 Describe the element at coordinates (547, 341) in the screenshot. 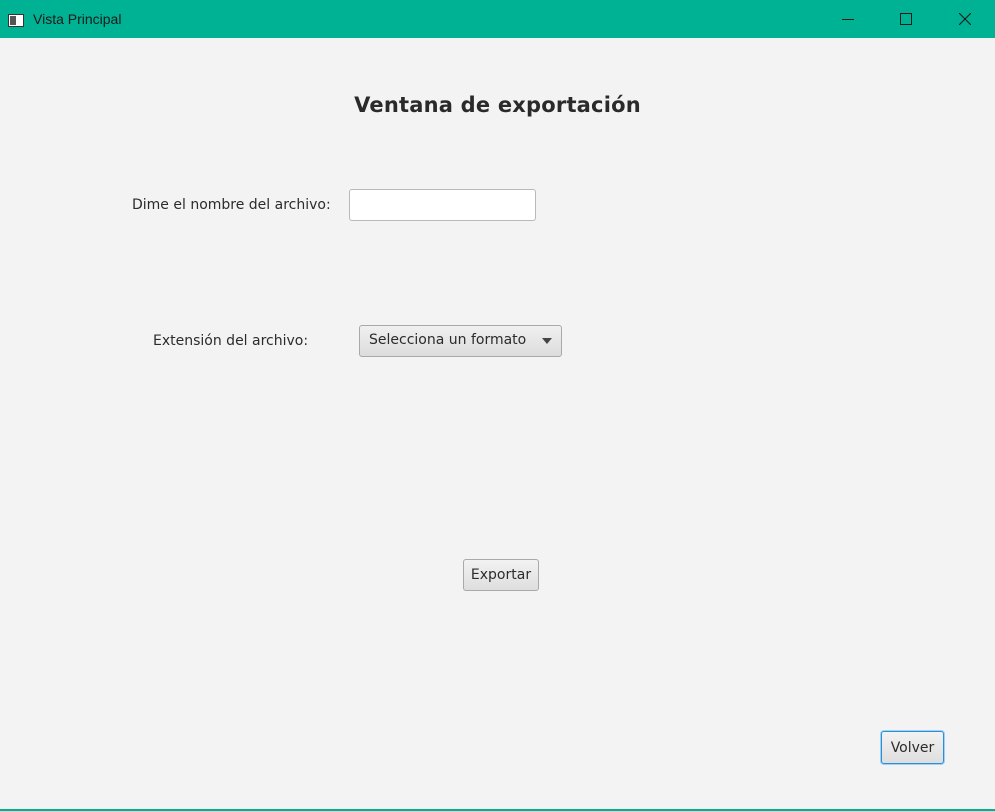

I see `chevron-down-icon` at that location.